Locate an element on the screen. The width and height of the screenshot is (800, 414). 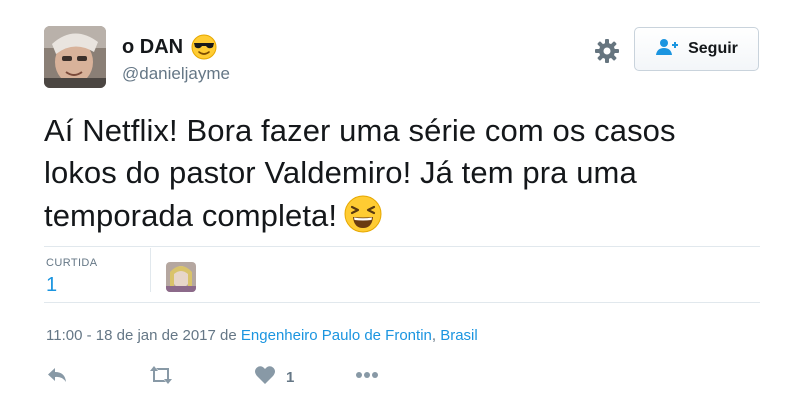
reply-icon is located at coordinates (57, 377).